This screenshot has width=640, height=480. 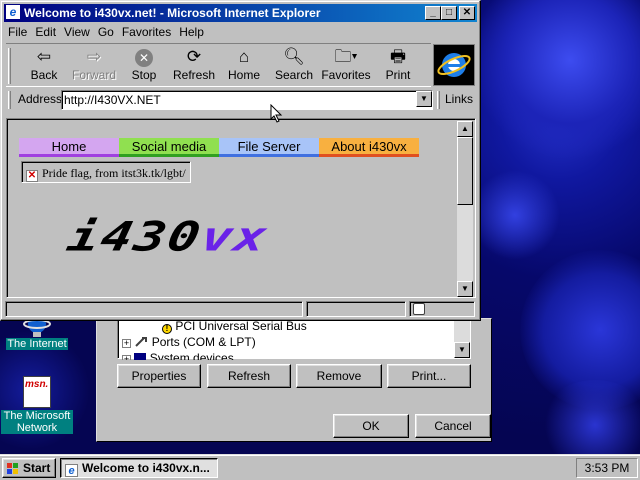 I want to click on scroll-thumb, so click(x=465, y=171).